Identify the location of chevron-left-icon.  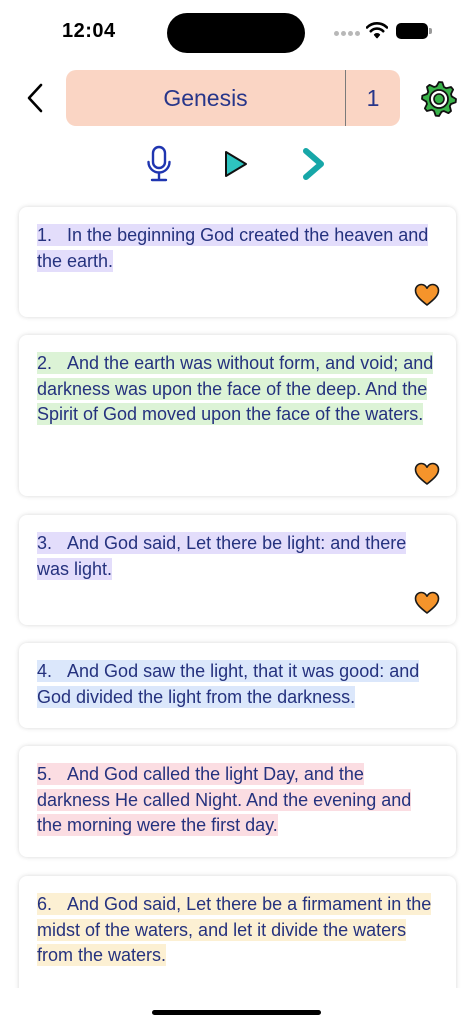
(35, 98).